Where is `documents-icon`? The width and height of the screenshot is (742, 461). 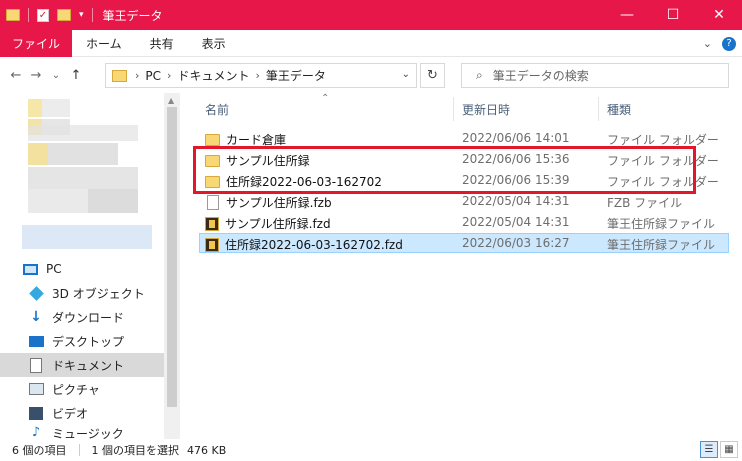 documents-icon is located at coordinates (36, 365).